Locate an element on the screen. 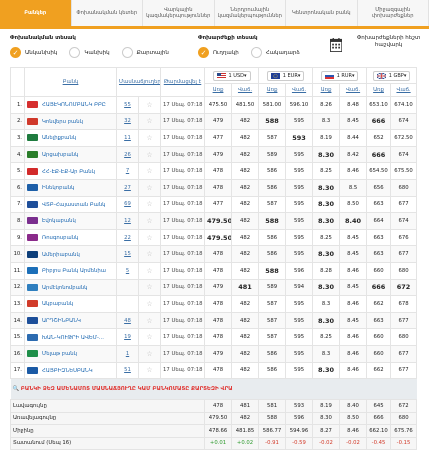 The height and width of the screenshot is (450, 429). currency-selector-usd: 1 USD ▾ is located at coordinates (232, 75).